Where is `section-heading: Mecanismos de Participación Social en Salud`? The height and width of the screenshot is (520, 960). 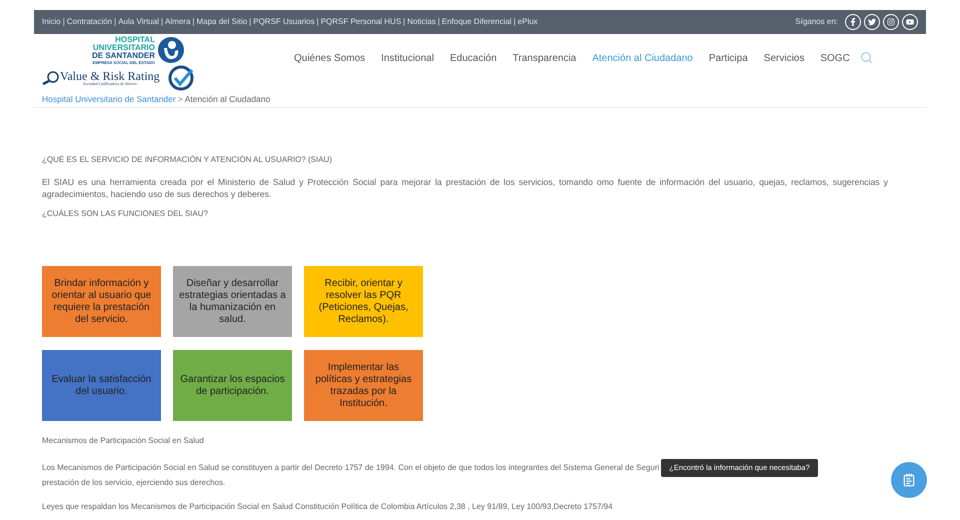
section-heading: Mecanismos de Participación Social en Salud is located at coordinates (123, 441).